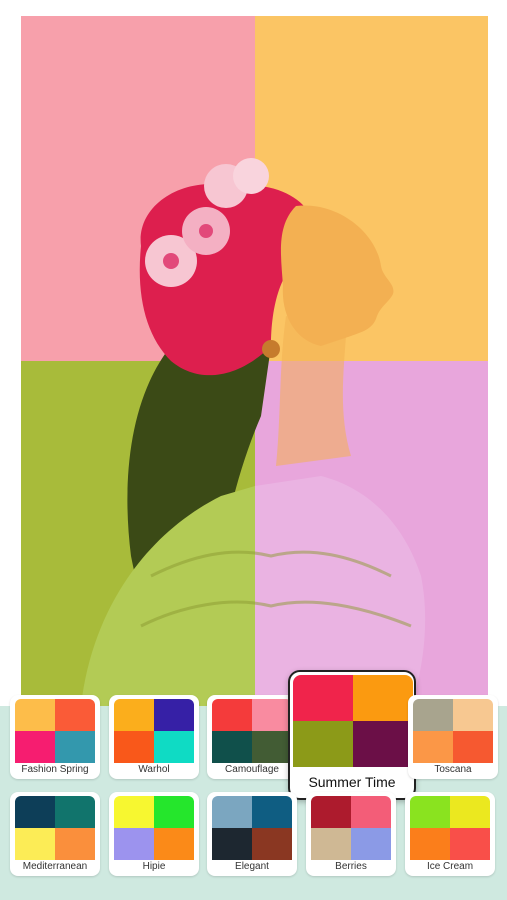 This screenshot has height=900, width=507. I want to click on palette-card-berries: Berries, so click(351, 834).